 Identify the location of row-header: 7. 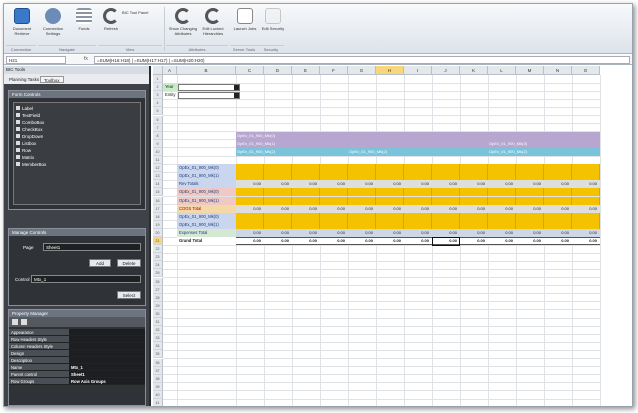
(158, 127).